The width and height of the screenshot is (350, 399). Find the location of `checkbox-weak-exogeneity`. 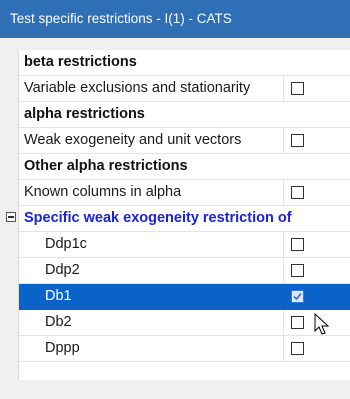

checkbox-weak-exogeneity is located at coordinates (297, 140).